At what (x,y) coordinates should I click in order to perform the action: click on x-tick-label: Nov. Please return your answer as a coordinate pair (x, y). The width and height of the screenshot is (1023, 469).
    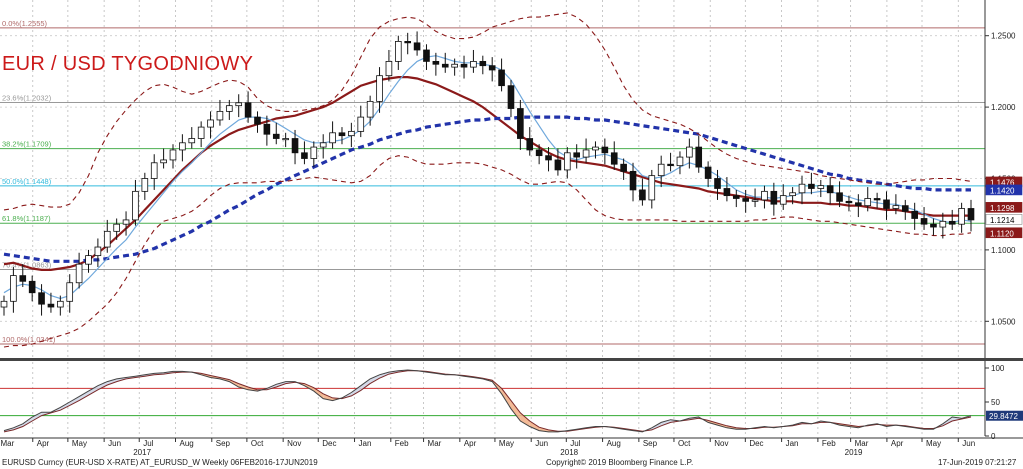
    Looking at the image, I should click on (721, 443).